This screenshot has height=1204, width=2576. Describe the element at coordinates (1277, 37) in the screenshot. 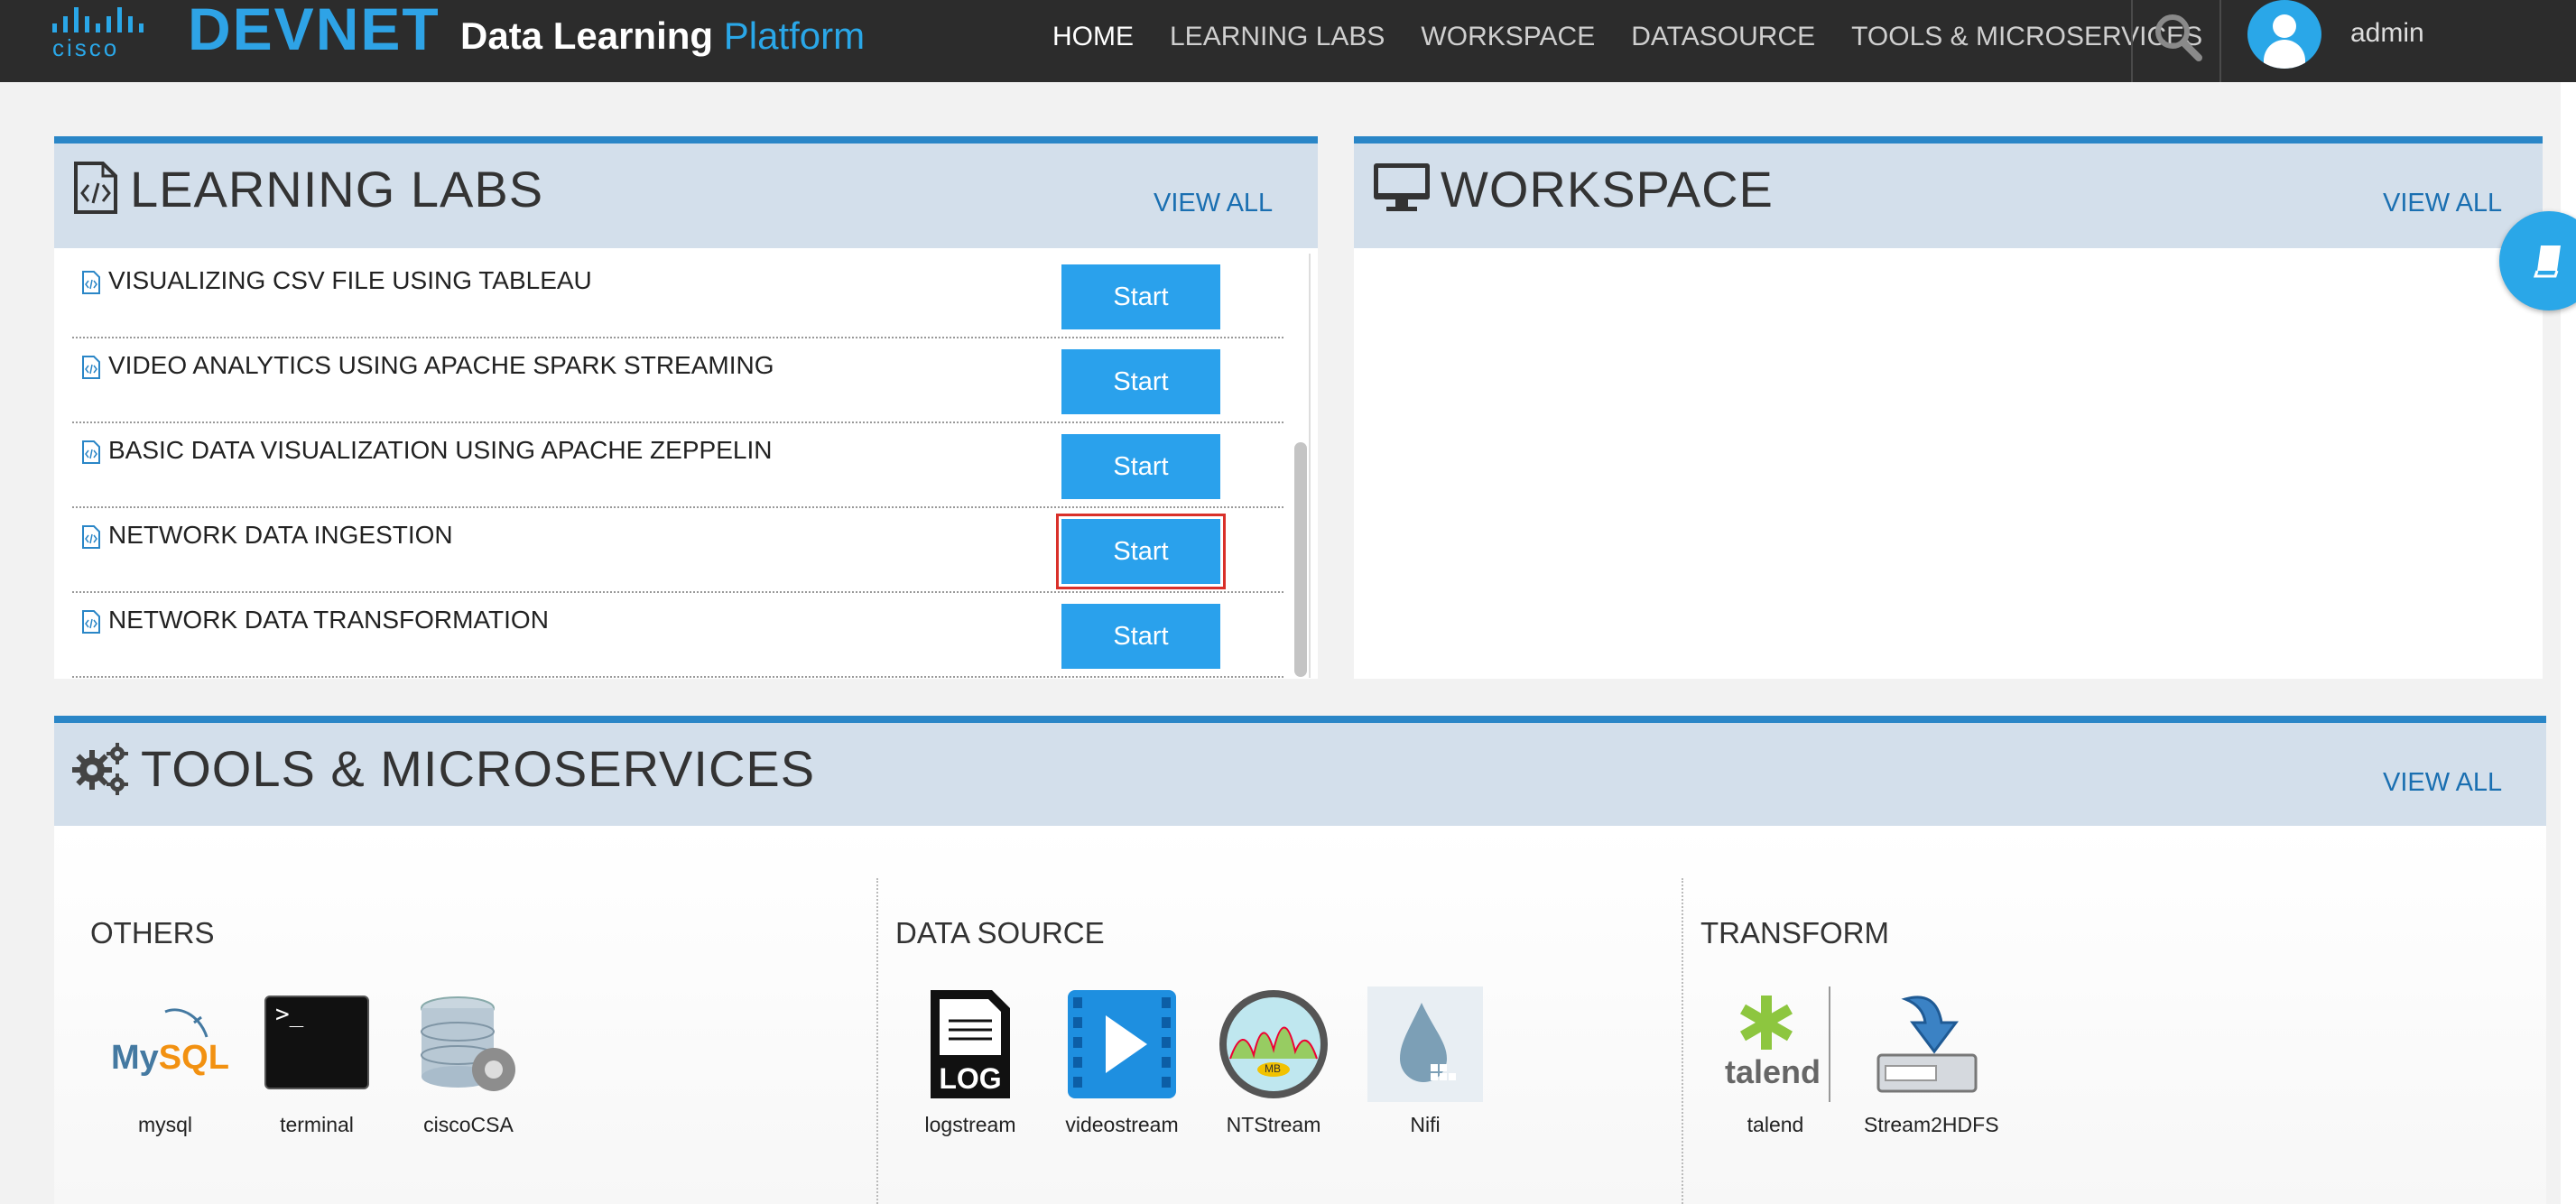

I see `nav-learning-labs: LEARNING LABS` at that location.